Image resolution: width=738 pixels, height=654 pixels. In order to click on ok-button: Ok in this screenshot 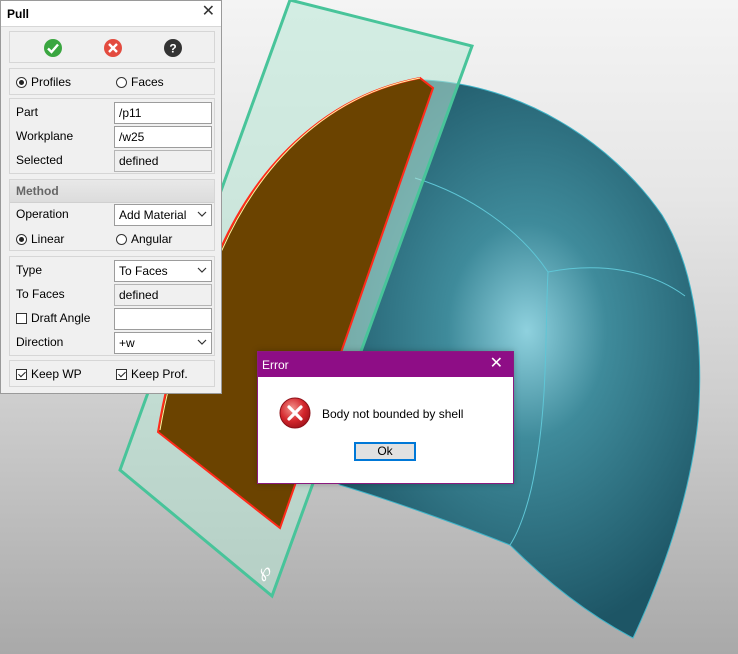, I will do `click(385, 451)`.